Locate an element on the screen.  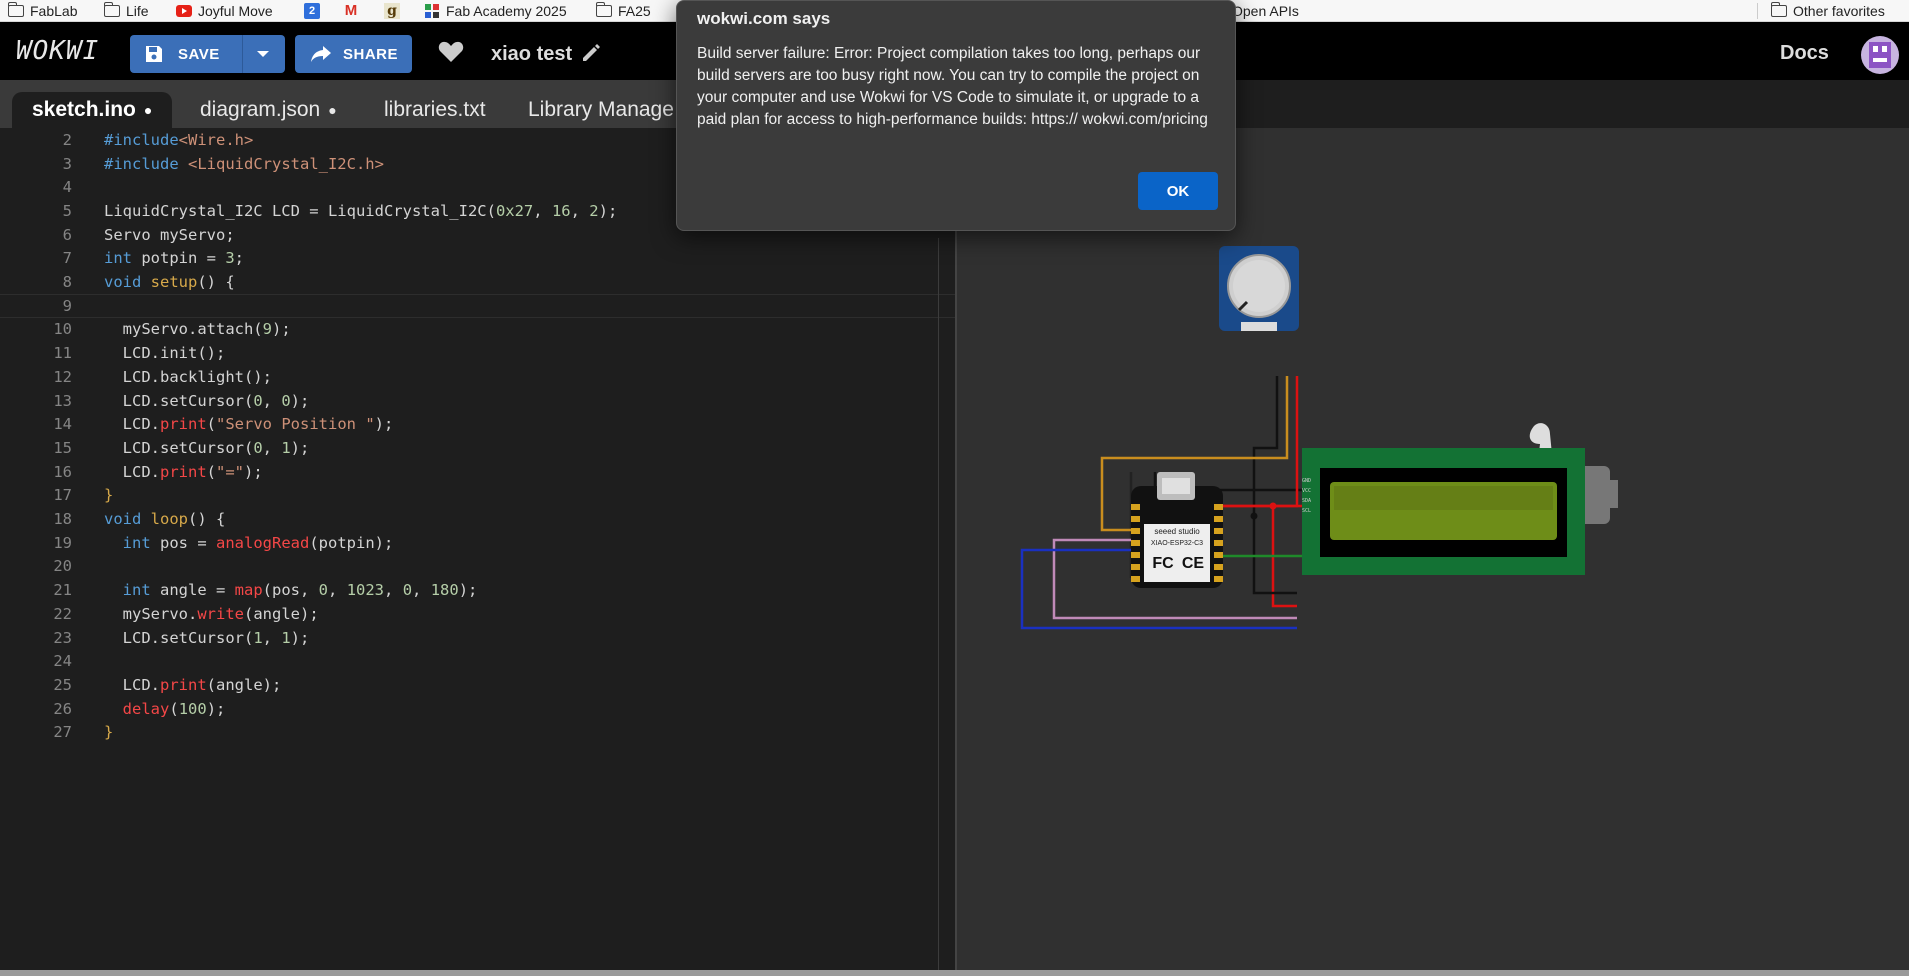
code-line: Servo myServo; is located at coordinates (169, 234).